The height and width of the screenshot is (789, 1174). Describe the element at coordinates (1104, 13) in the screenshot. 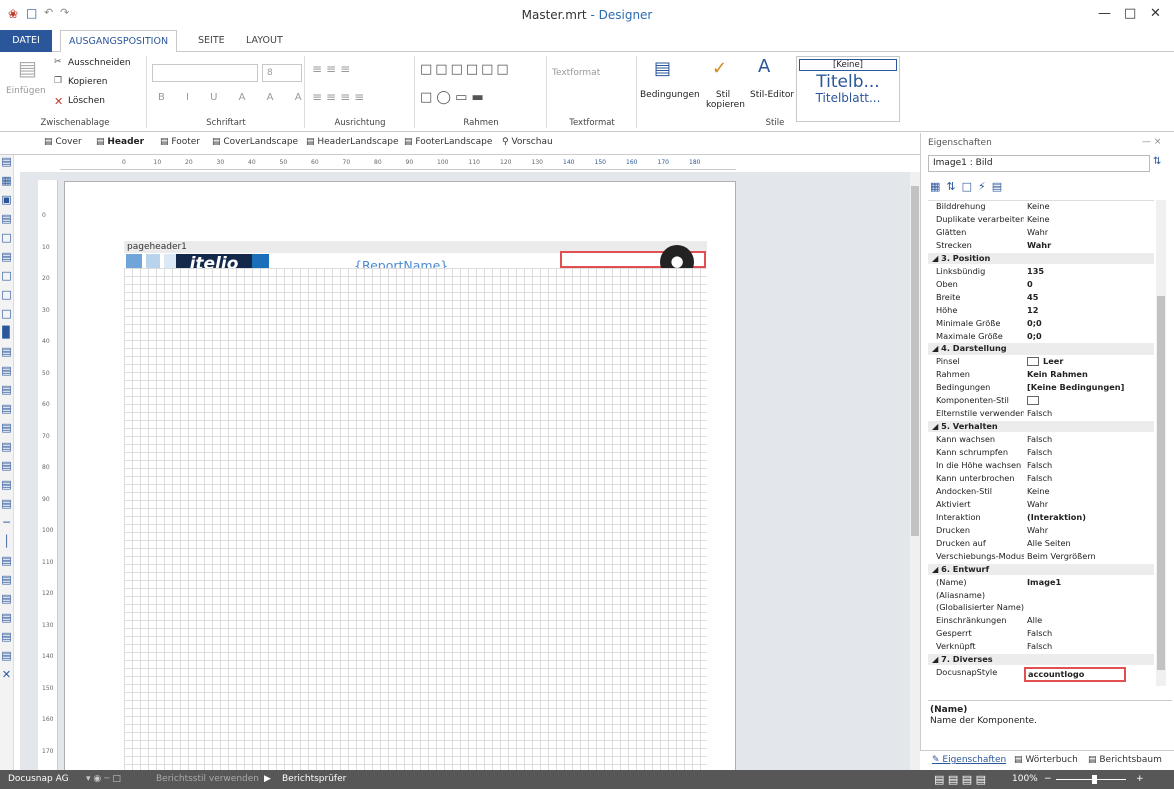

I see `minimize-button: —` at that location.